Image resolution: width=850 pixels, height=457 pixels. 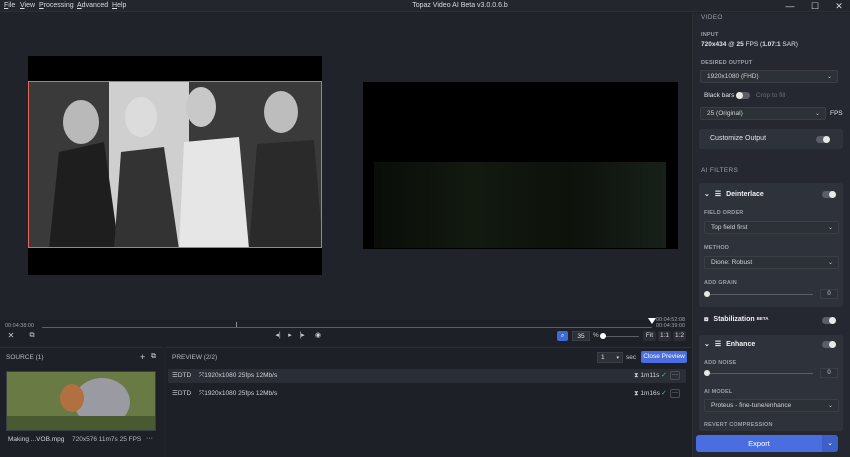 I want to click on source-filename: Making ...VOB.mpg, so click(x=36, y=439).